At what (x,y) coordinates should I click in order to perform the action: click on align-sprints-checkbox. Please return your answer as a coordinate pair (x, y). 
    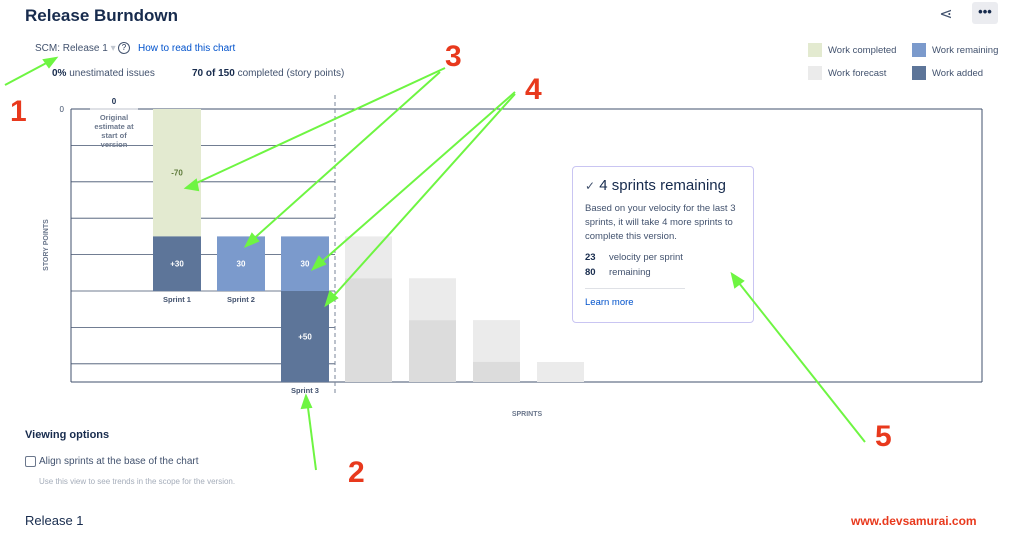
    Looking at the image, I should click on (30, 461).